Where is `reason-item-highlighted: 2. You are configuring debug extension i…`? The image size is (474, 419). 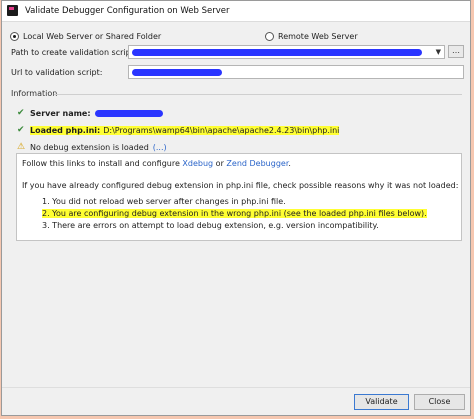
reason-item-highlighted: 2. You are configuring debug extension i… is located at coordinates (234, 213).